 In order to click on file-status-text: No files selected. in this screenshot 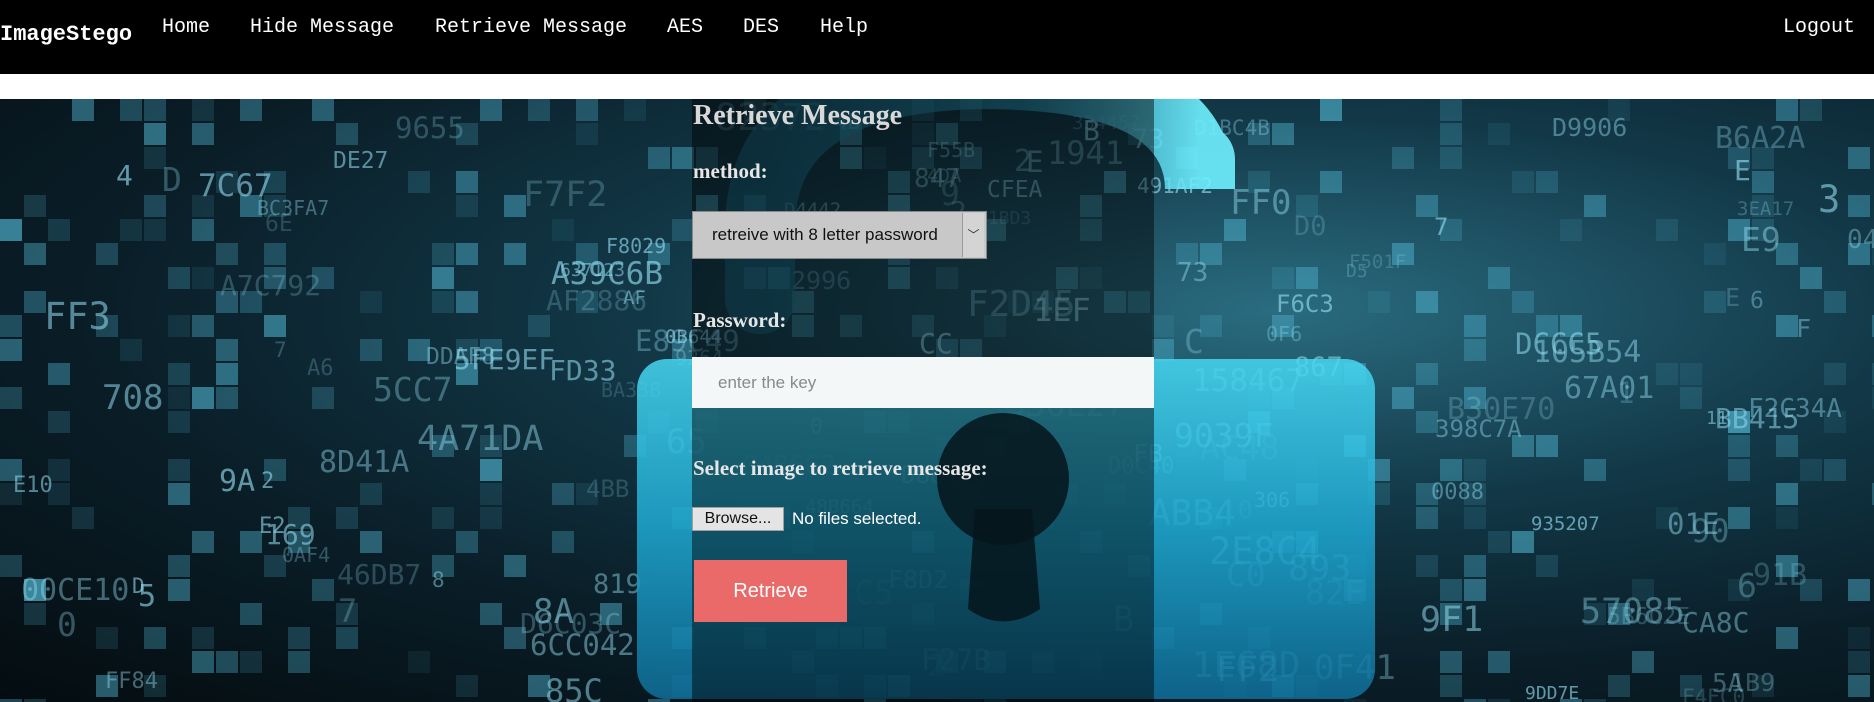, I will do `click(857, 518)`.